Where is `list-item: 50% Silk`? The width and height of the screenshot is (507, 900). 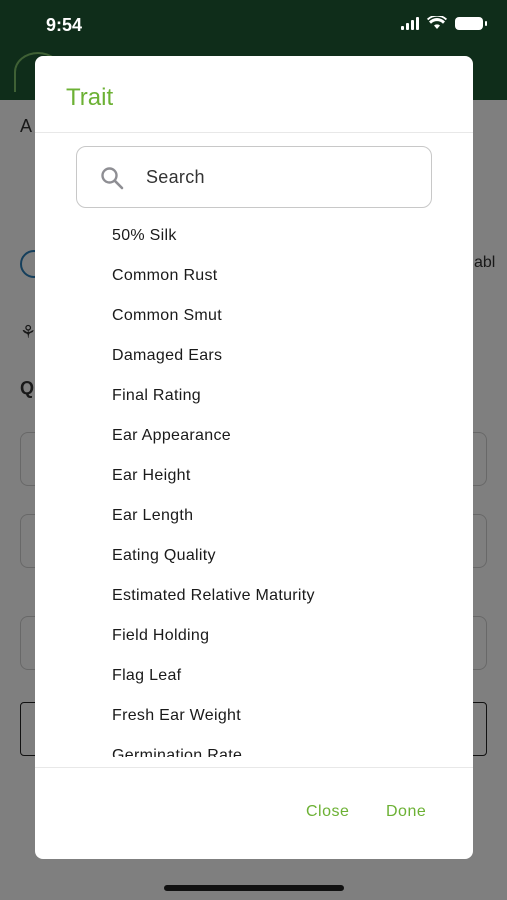
list-item: 50% Silk is located at coordinates (144, 236).